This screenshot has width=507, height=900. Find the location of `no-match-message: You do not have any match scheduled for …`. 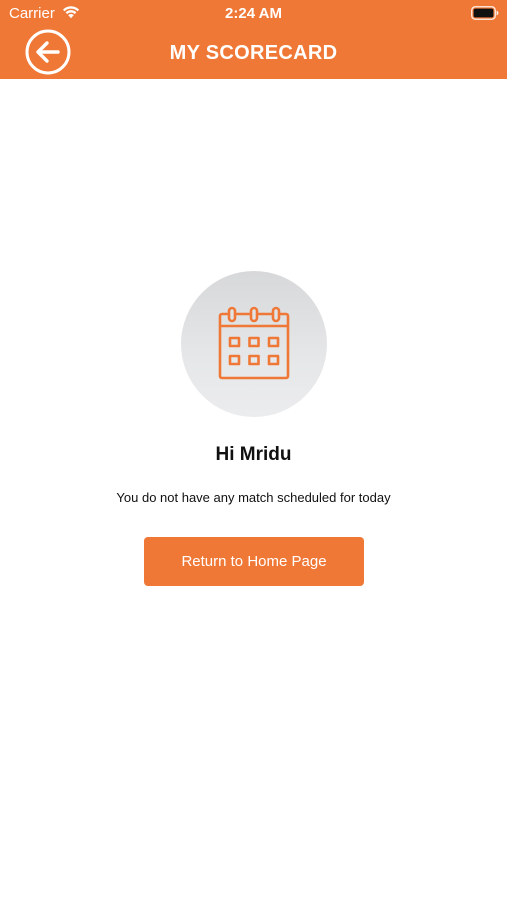

no-match-message: You do not have any match scheduled for … is located at coordinates (253, 497).